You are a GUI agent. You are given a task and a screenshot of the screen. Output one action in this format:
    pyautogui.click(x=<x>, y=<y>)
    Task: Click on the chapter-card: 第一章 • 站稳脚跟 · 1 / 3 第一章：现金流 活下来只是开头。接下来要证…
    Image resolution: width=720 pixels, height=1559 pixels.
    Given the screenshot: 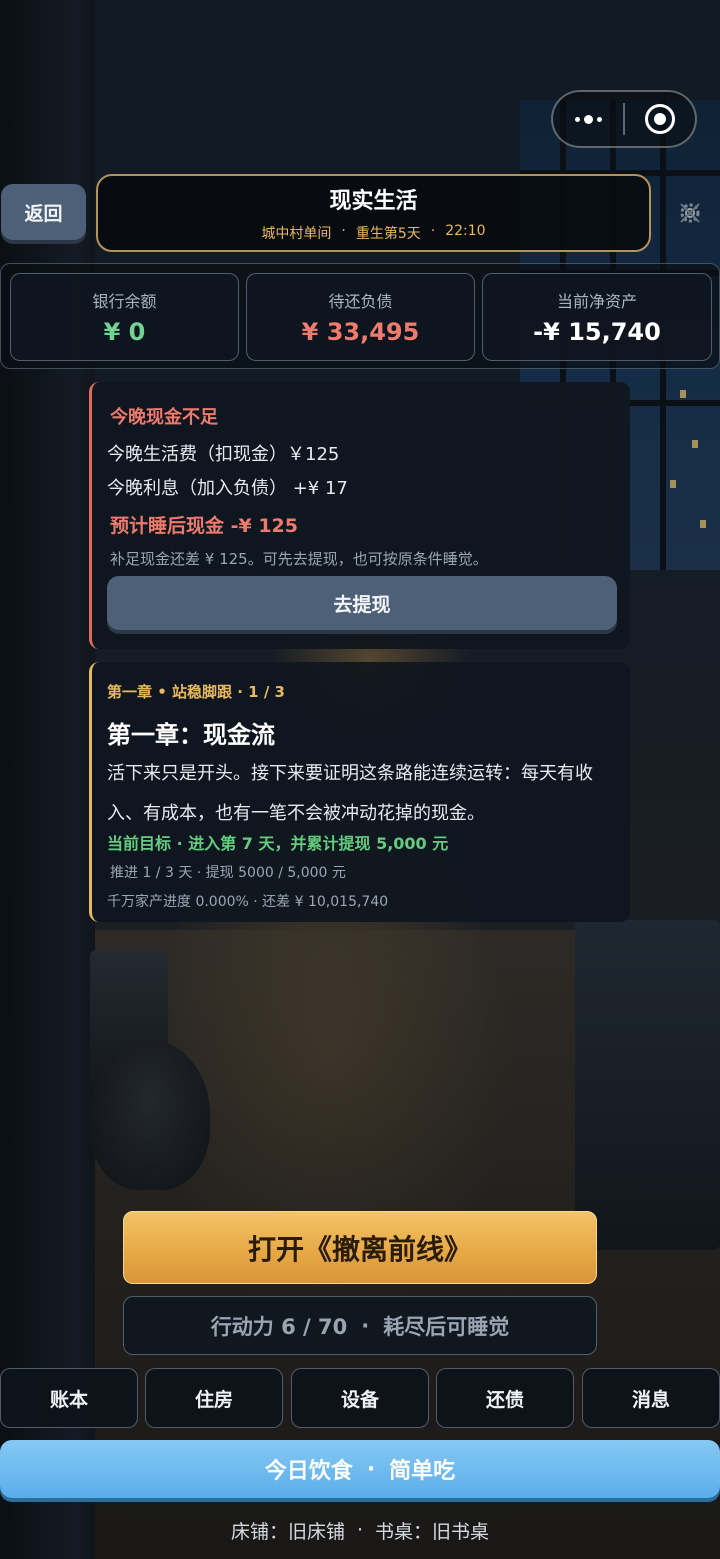 What is the action you would take?
    pyautogui.click(x=359, y=792)
    